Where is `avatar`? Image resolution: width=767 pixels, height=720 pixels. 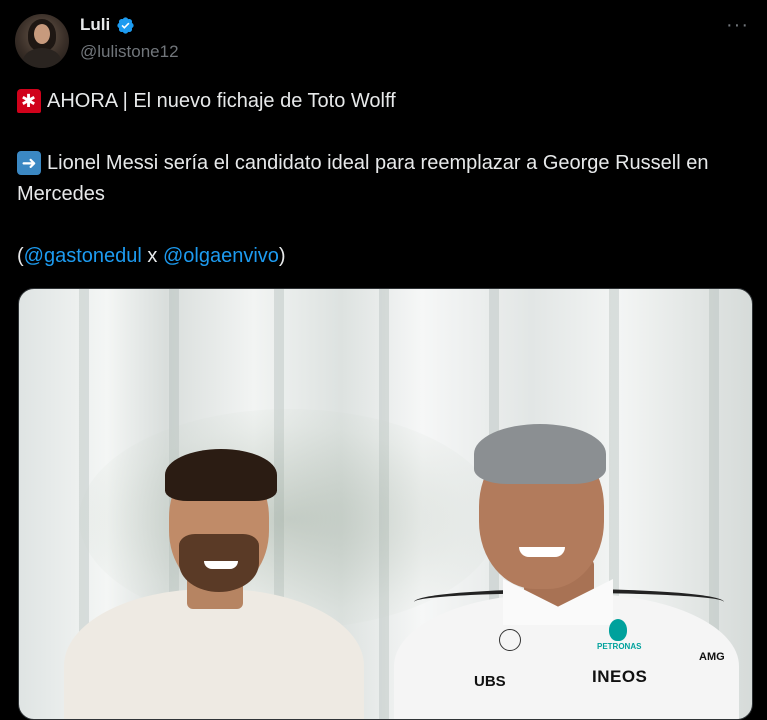
avatar is located at coordinates (42, 41).